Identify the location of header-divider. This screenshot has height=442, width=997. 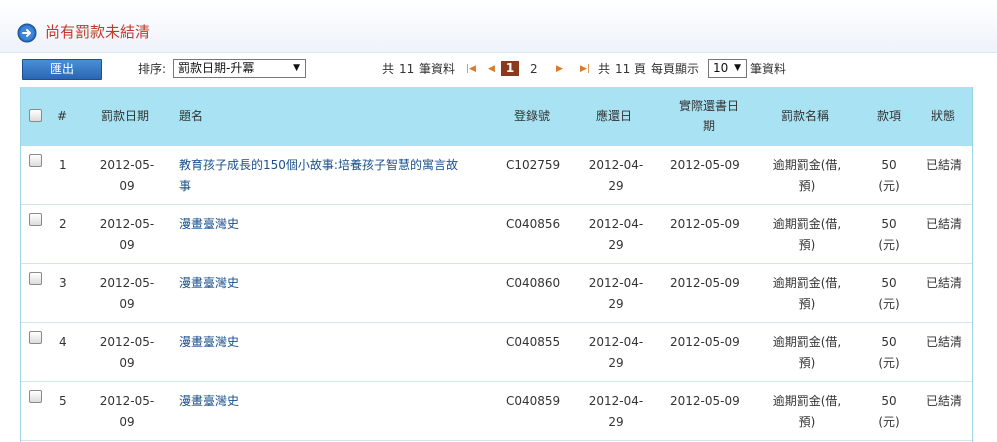
(498, 52).